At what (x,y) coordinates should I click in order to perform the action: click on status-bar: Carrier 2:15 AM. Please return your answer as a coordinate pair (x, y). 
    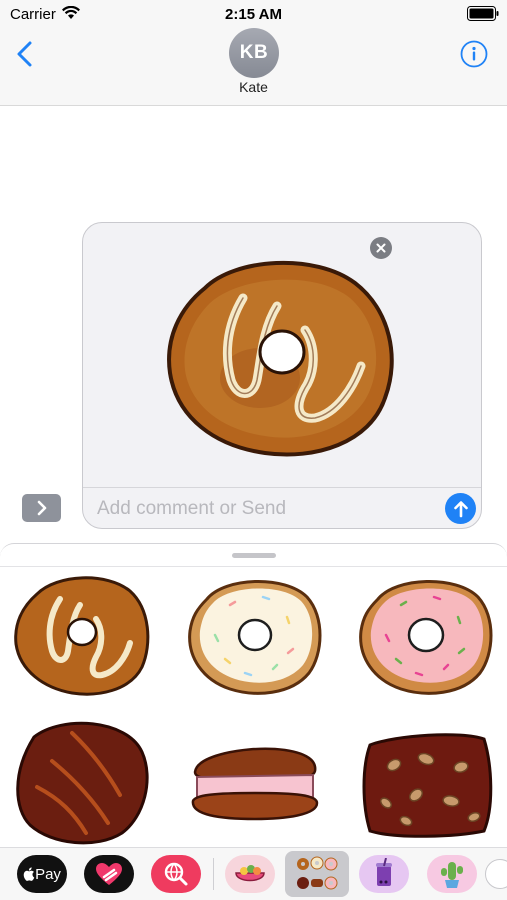
    Looking at the image, I should click on (253, 14).